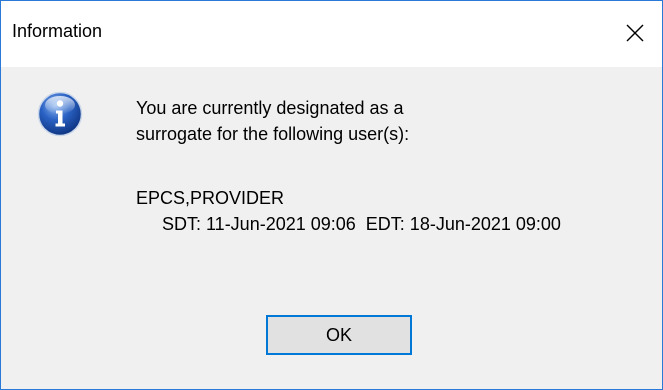  Describe the element at coordinates (463, 224) in the screenshot. I see `end-date: EDT: 18-Jun-2021 09:00` at that location.